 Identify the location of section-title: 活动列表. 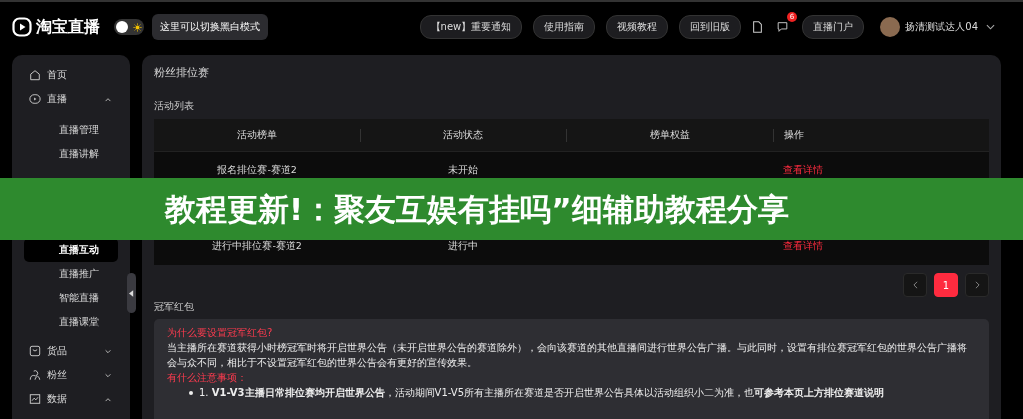
(174, 106).